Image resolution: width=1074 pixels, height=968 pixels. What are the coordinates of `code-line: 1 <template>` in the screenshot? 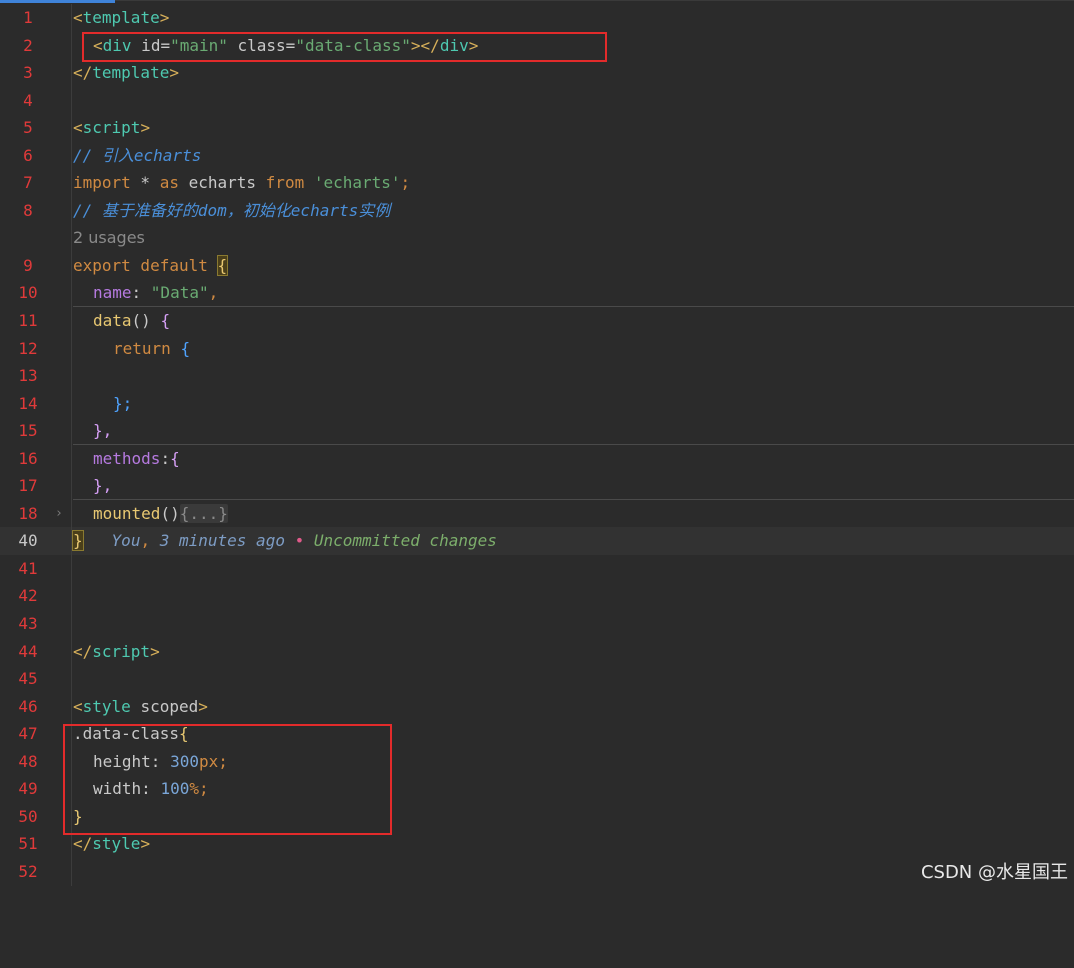 It's located at (537, 18).